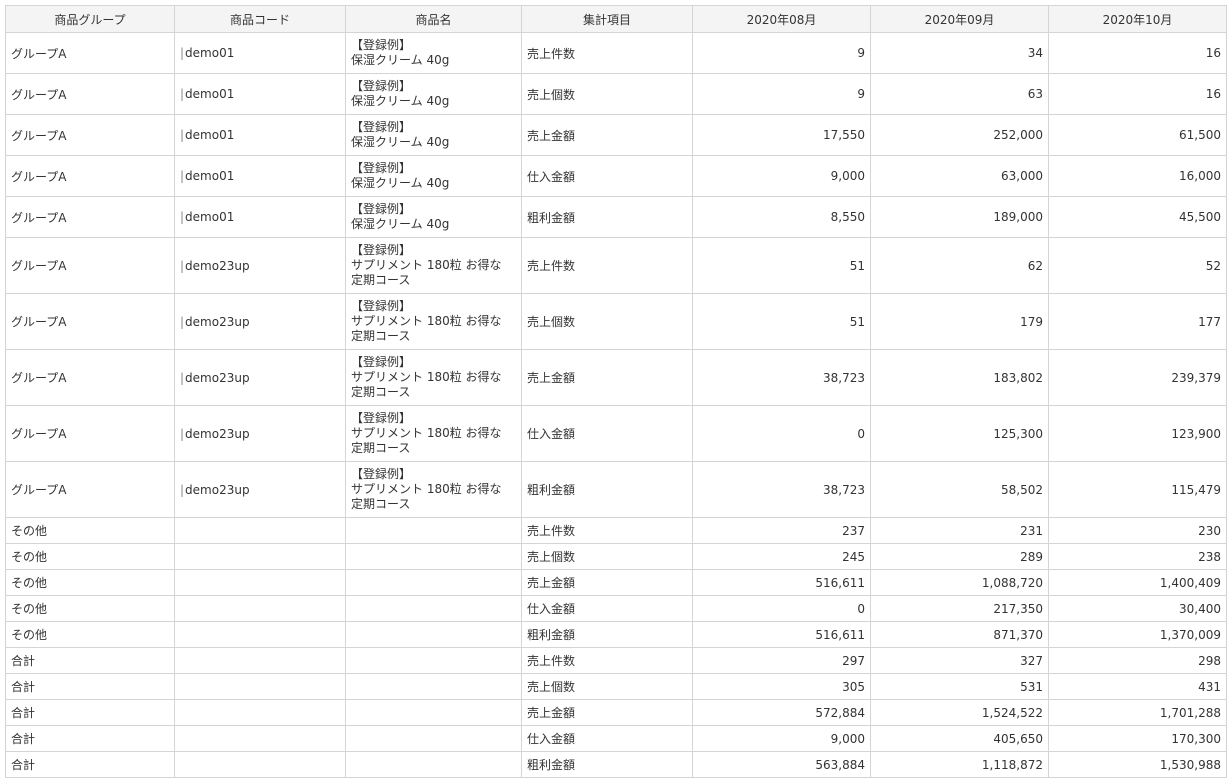 This screenshot has width=1231, height=783. I want to click on column-header-name: 商品名, so click(433, 19).